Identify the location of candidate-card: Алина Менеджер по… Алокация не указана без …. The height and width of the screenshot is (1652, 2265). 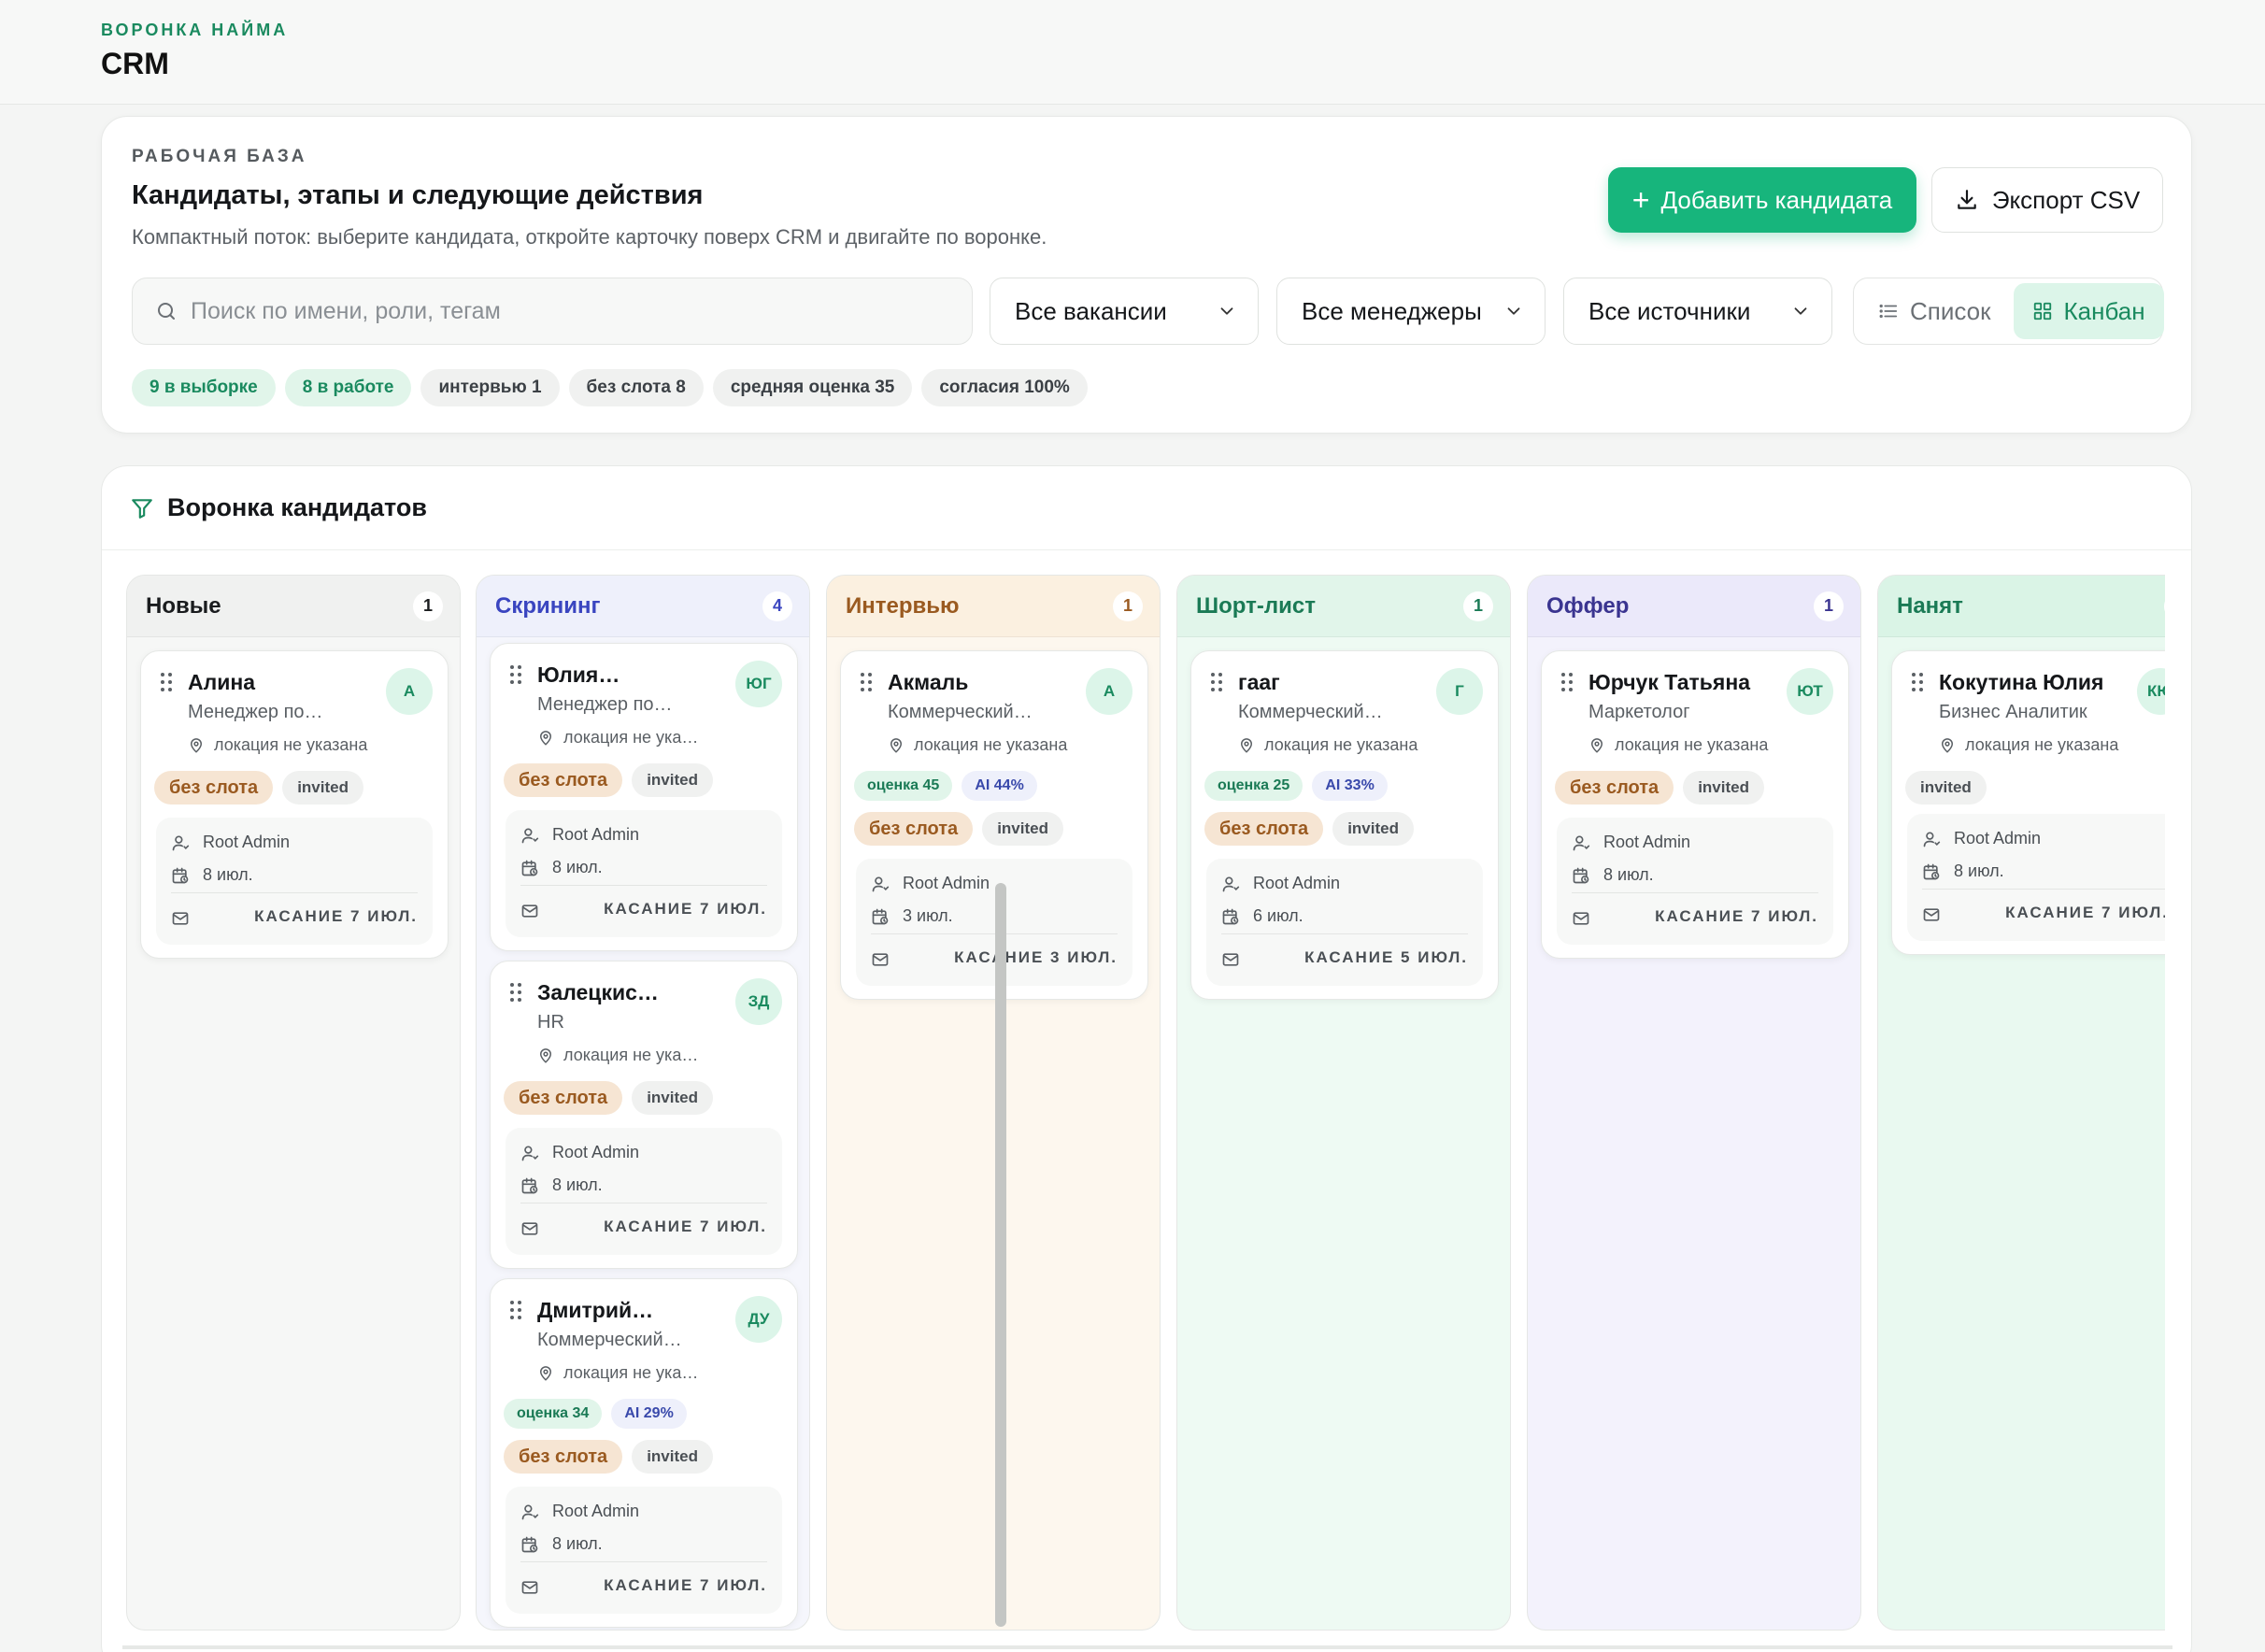
(294, 805).